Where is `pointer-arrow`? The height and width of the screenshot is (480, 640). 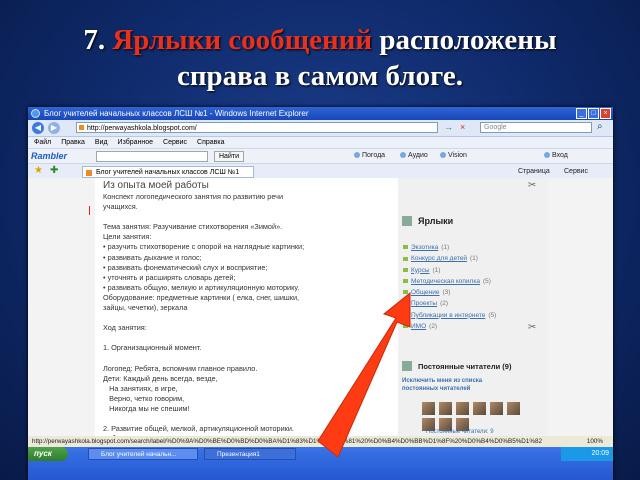
pointer-arrow is located at coordinates (364, 374).